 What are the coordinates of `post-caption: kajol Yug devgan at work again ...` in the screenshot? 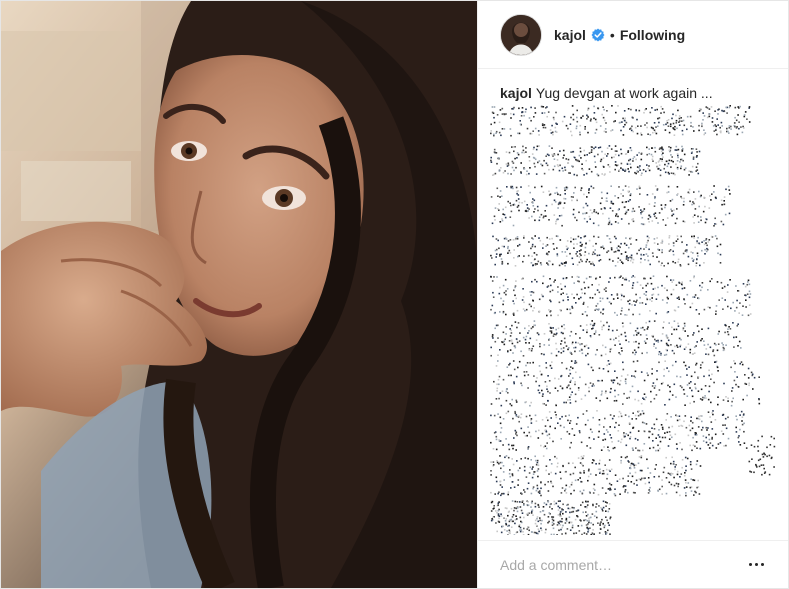 It's located at (633, 93).